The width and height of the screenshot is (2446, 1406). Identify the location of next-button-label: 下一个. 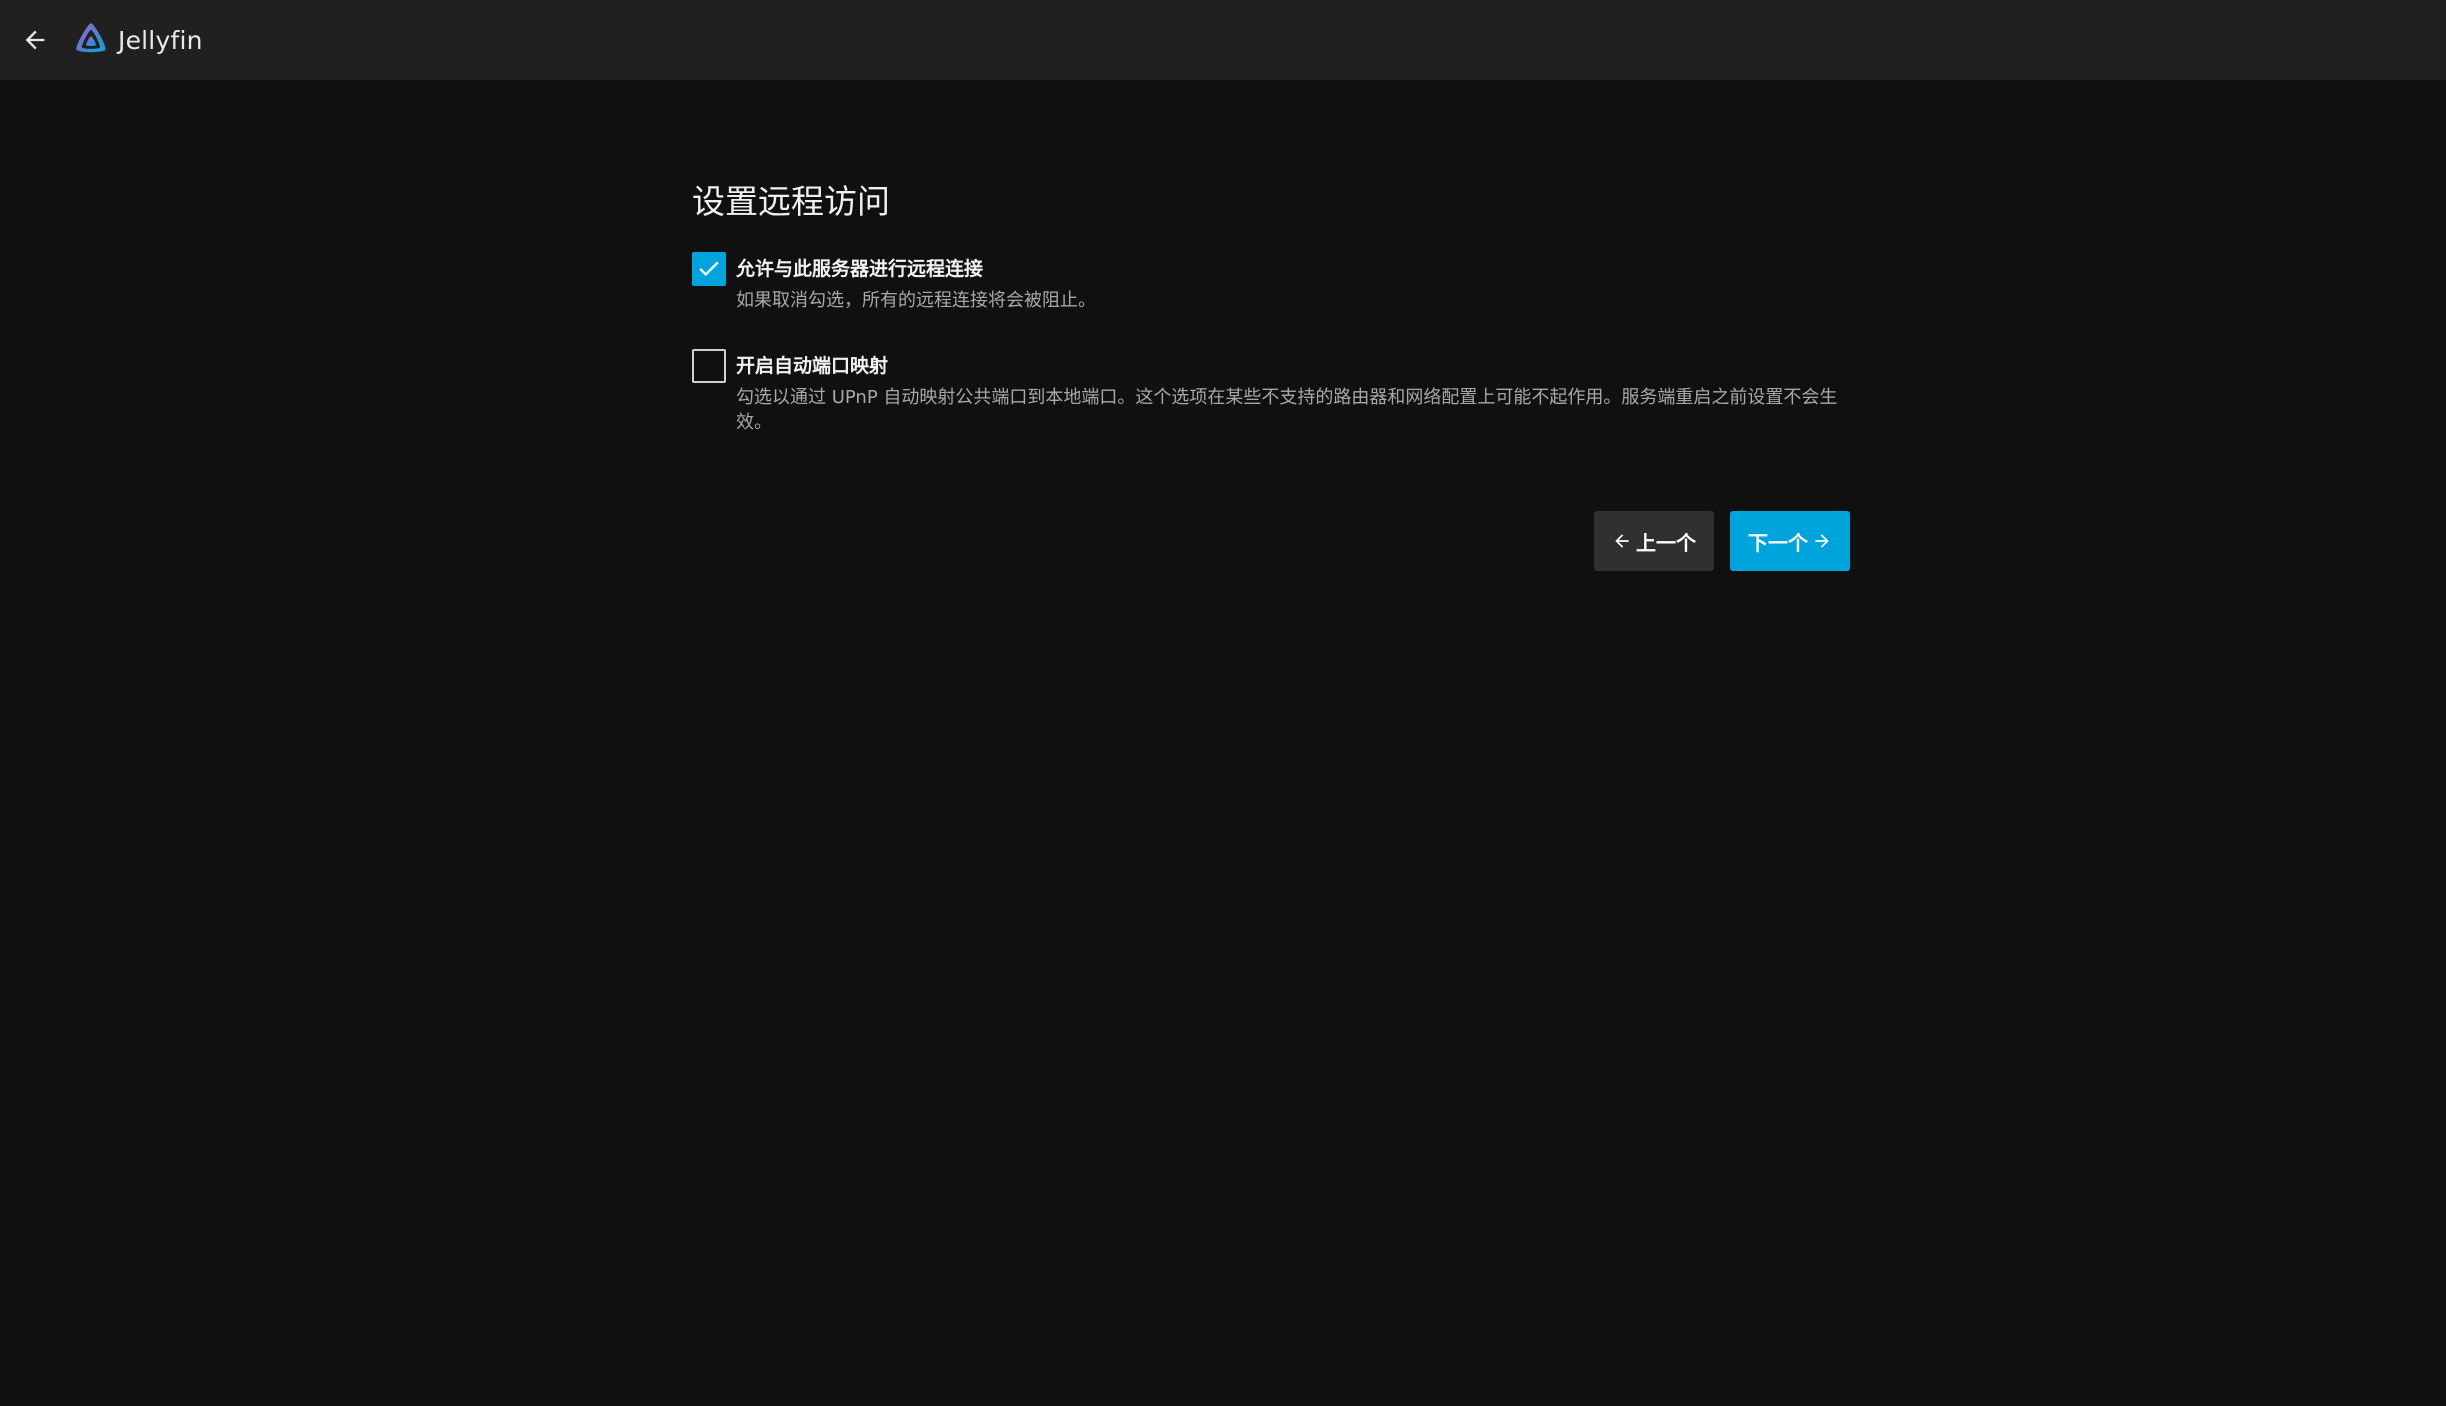
(1778, 542).